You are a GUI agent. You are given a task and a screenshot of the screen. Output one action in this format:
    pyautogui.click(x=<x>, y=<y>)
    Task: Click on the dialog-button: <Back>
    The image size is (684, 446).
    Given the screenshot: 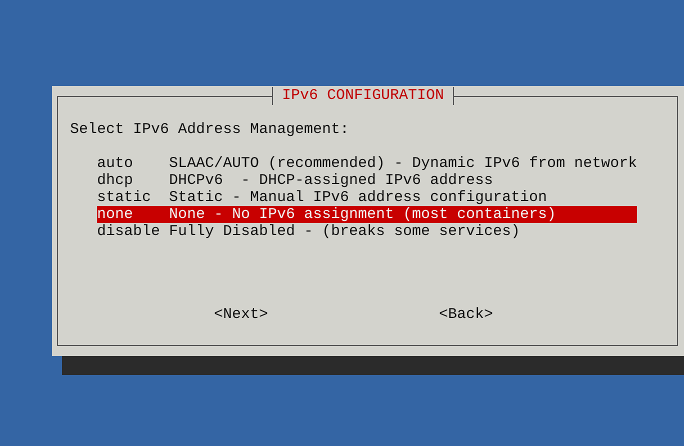 What is the action you would take?
    pyautogui.click(x=466, y=314)
    